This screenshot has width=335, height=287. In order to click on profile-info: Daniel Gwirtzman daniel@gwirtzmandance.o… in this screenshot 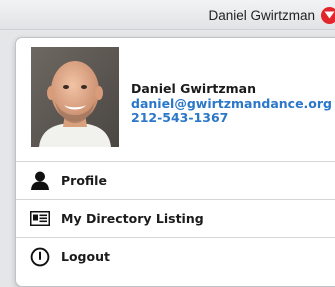, I will do `click(231, 103)`.